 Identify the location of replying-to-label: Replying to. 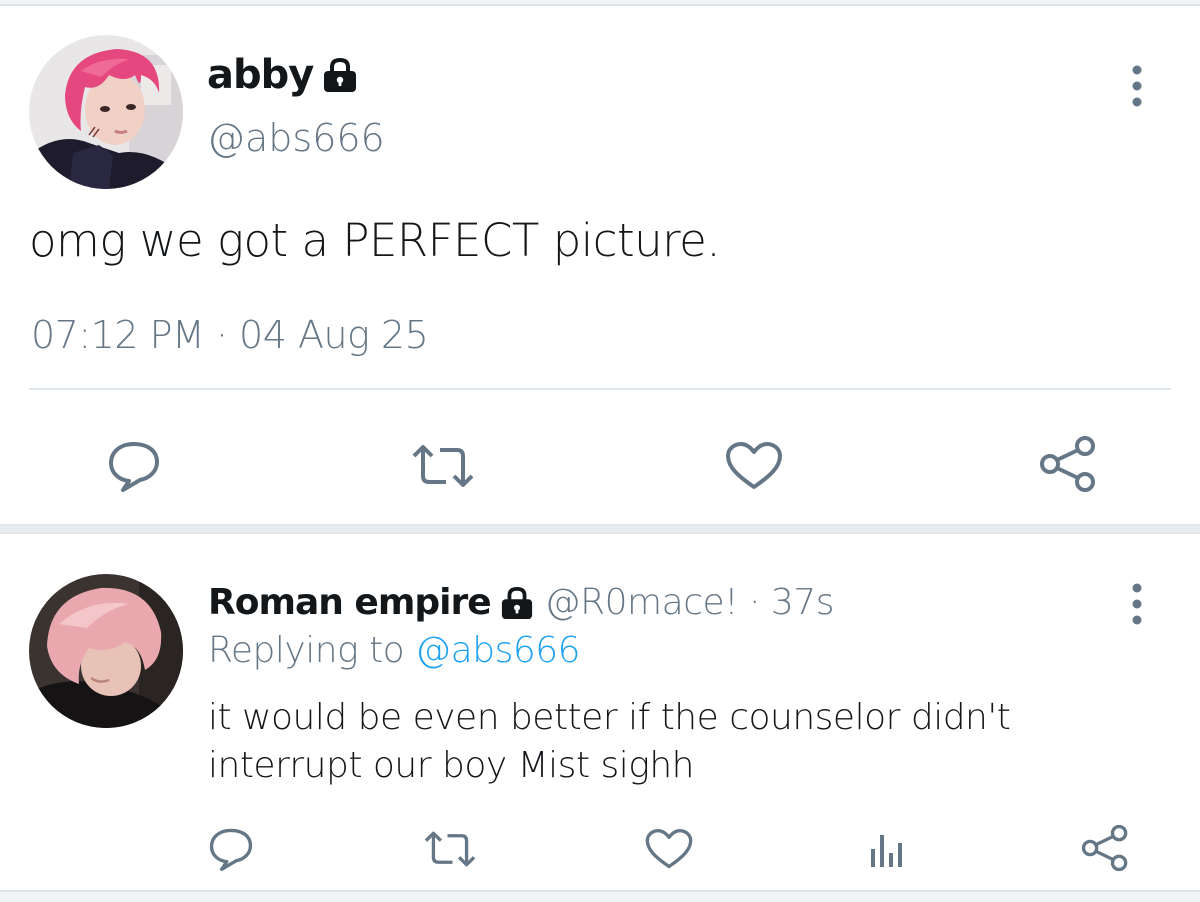
(306, 650).